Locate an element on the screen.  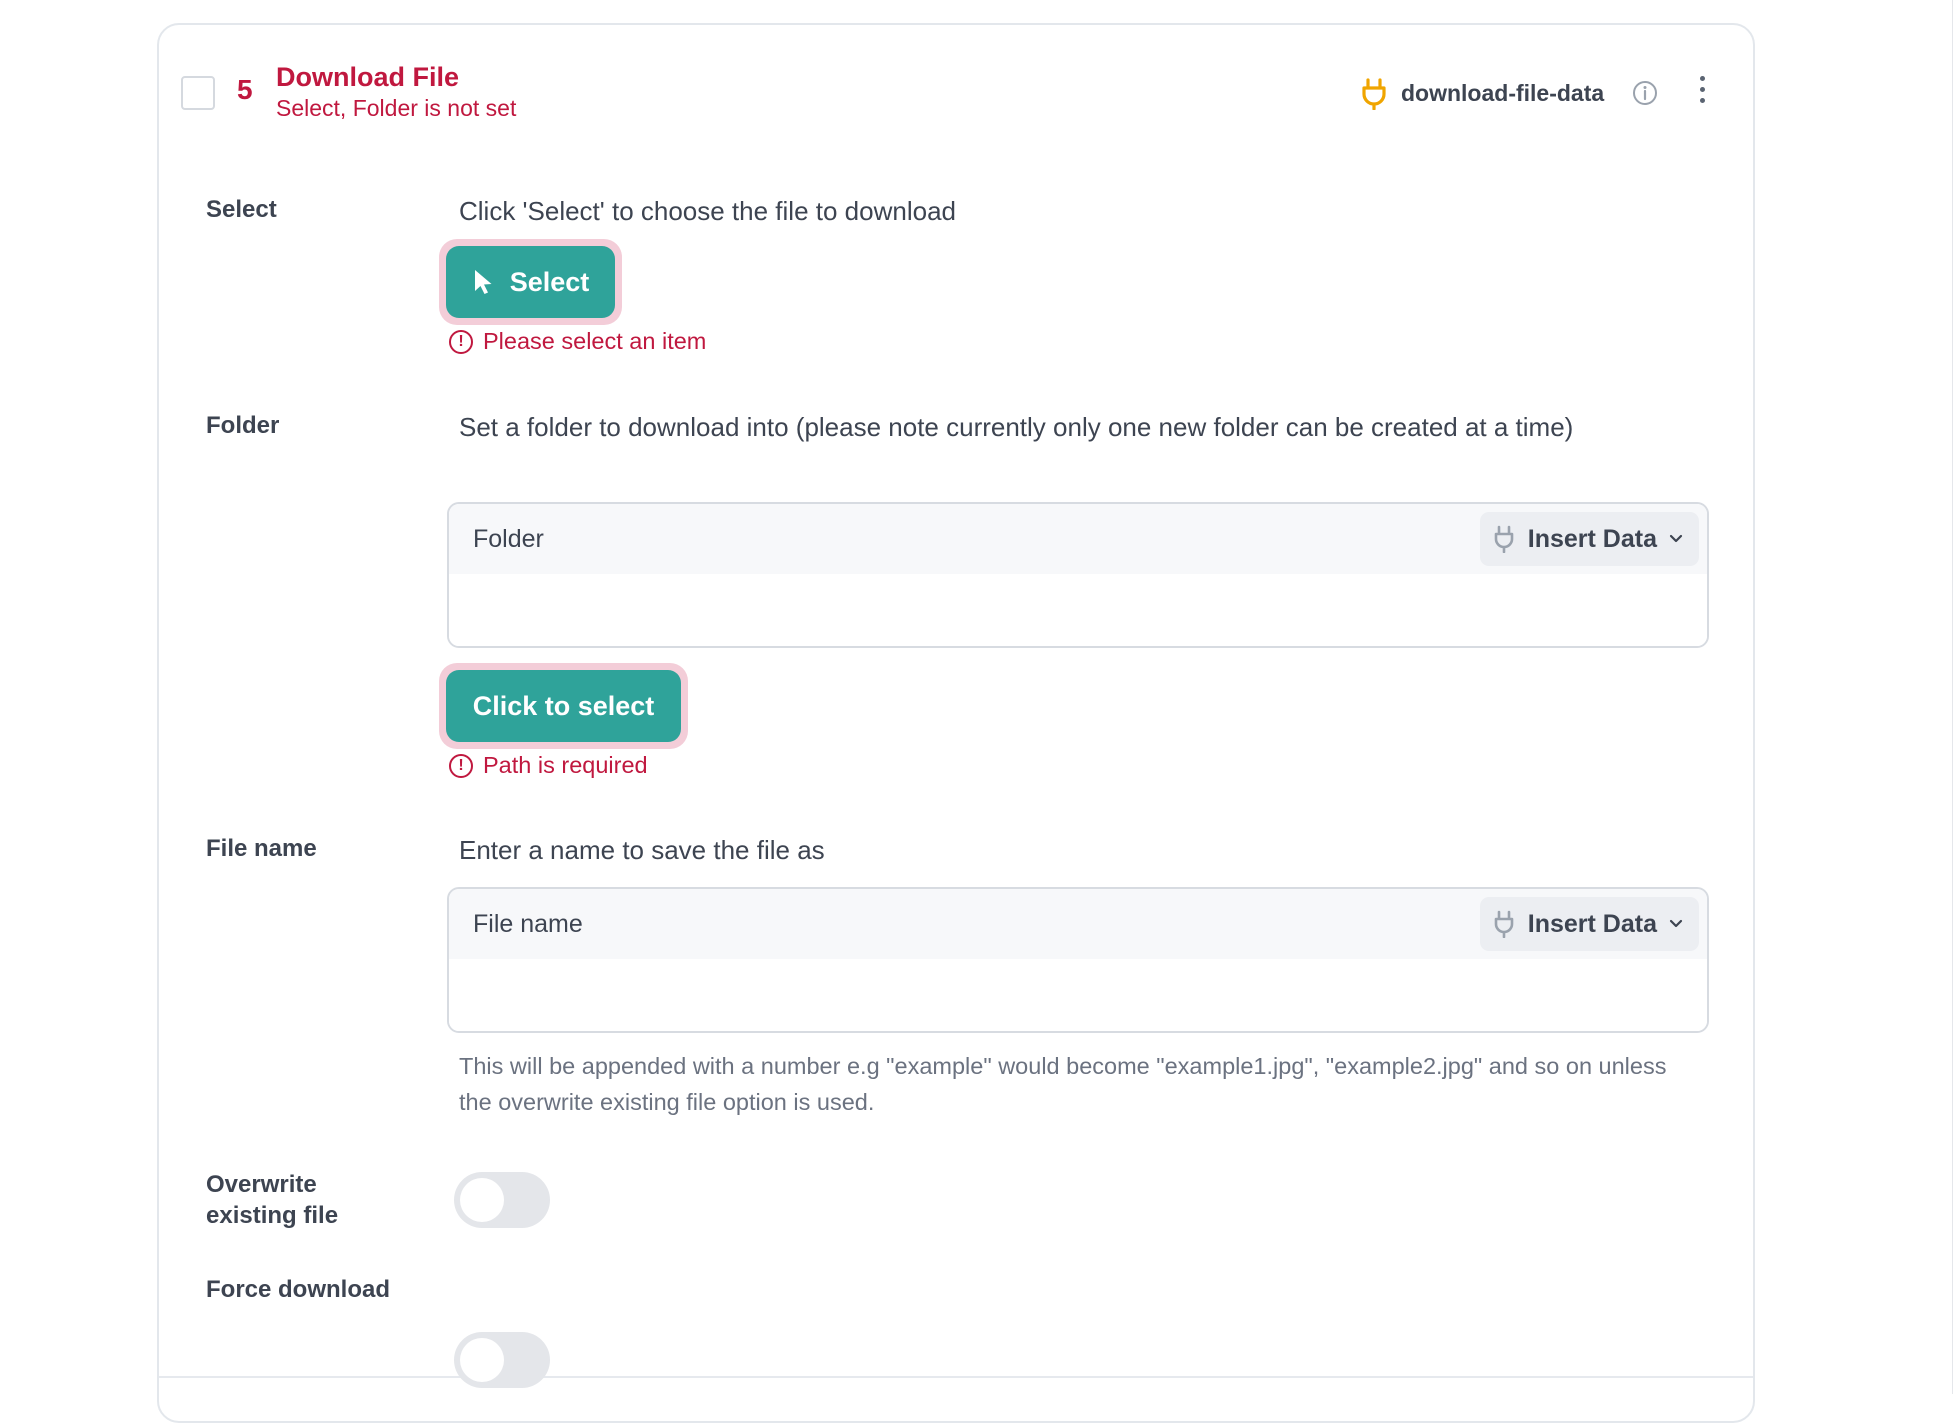
select-error: ! Please select an item is located at coordinates (577, 341).